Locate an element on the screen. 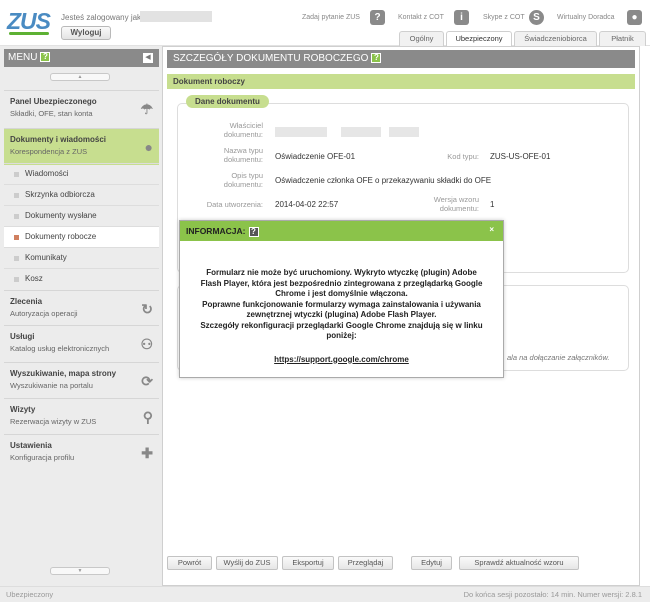 The height and width of the screenshot is (603, 650). skype-cot-link: Skype z COT is located at coordinates (504, 17).